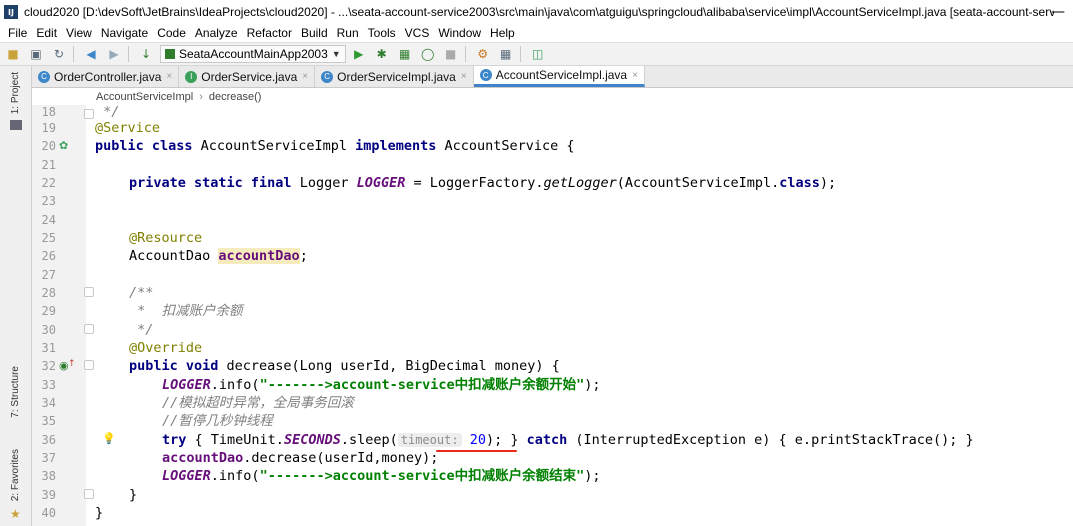 Image resolution: width=1073 pixels, height=526 pixels. What do you see at coordinates (216, 33) in the screenshot?
I see `menu-analyze: Analyze` at bounding box center [216, 33].